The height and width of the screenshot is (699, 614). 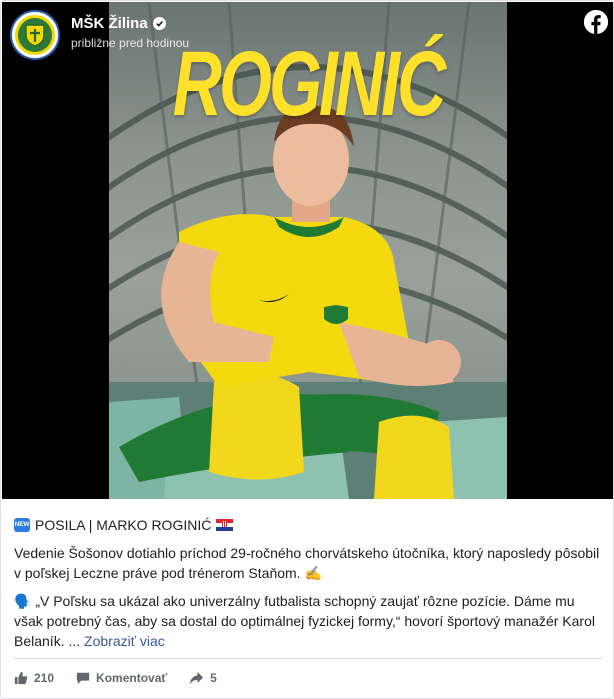 I want to click on club-crest-icon, so click(x=35, y=35).